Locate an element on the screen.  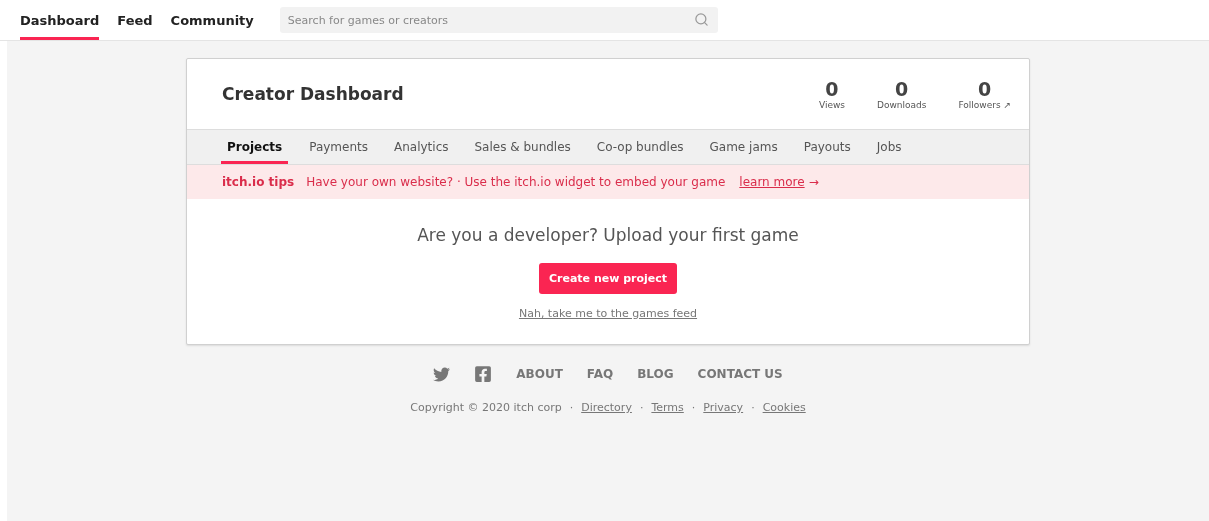
tip-text: Have your own website? · Use the itch.io widget to embed your game is located at coordinates (516, 182).